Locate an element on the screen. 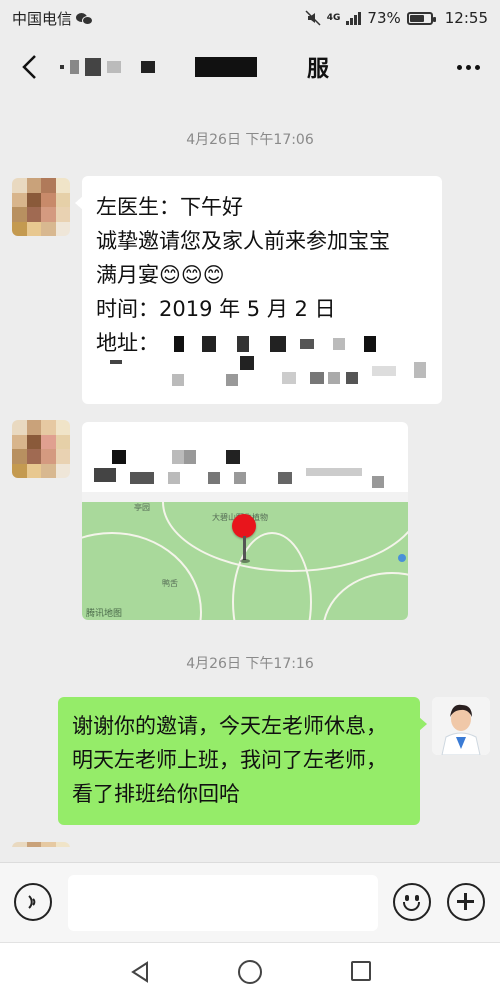 This screenshot has height=1000, width=500. invite-line-2: 诚挚邀请您及家人前来参加宝宝 is located at coordinates (243, 241).